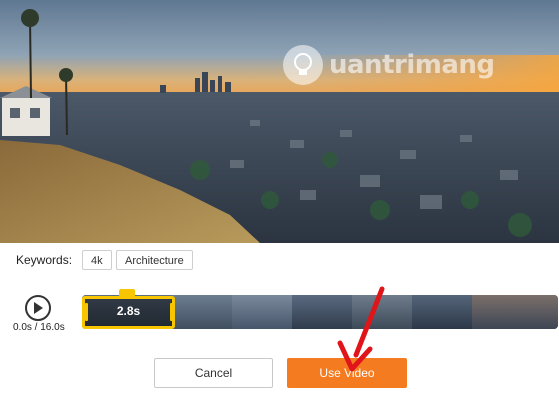  I want to click on play-button, so click(38, 308).